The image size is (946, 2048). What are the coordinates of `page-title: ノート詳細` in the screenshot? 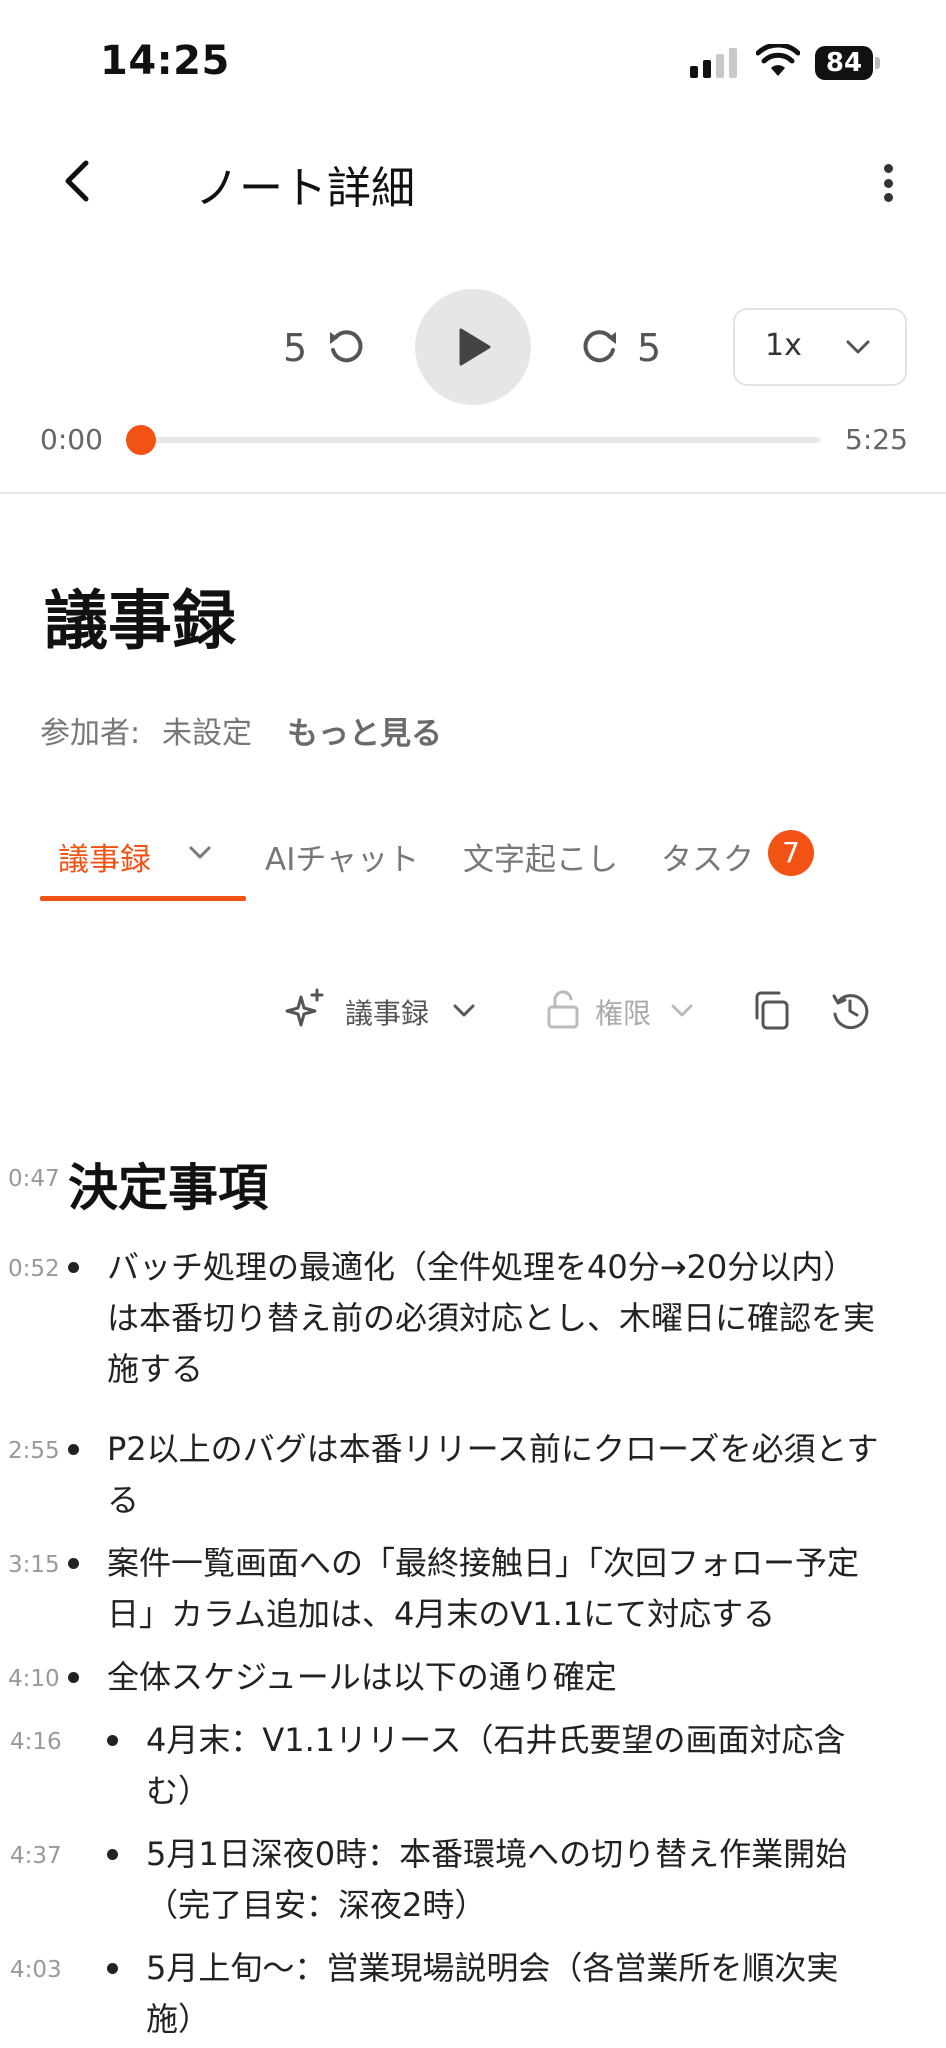 It's located at (305, 188).